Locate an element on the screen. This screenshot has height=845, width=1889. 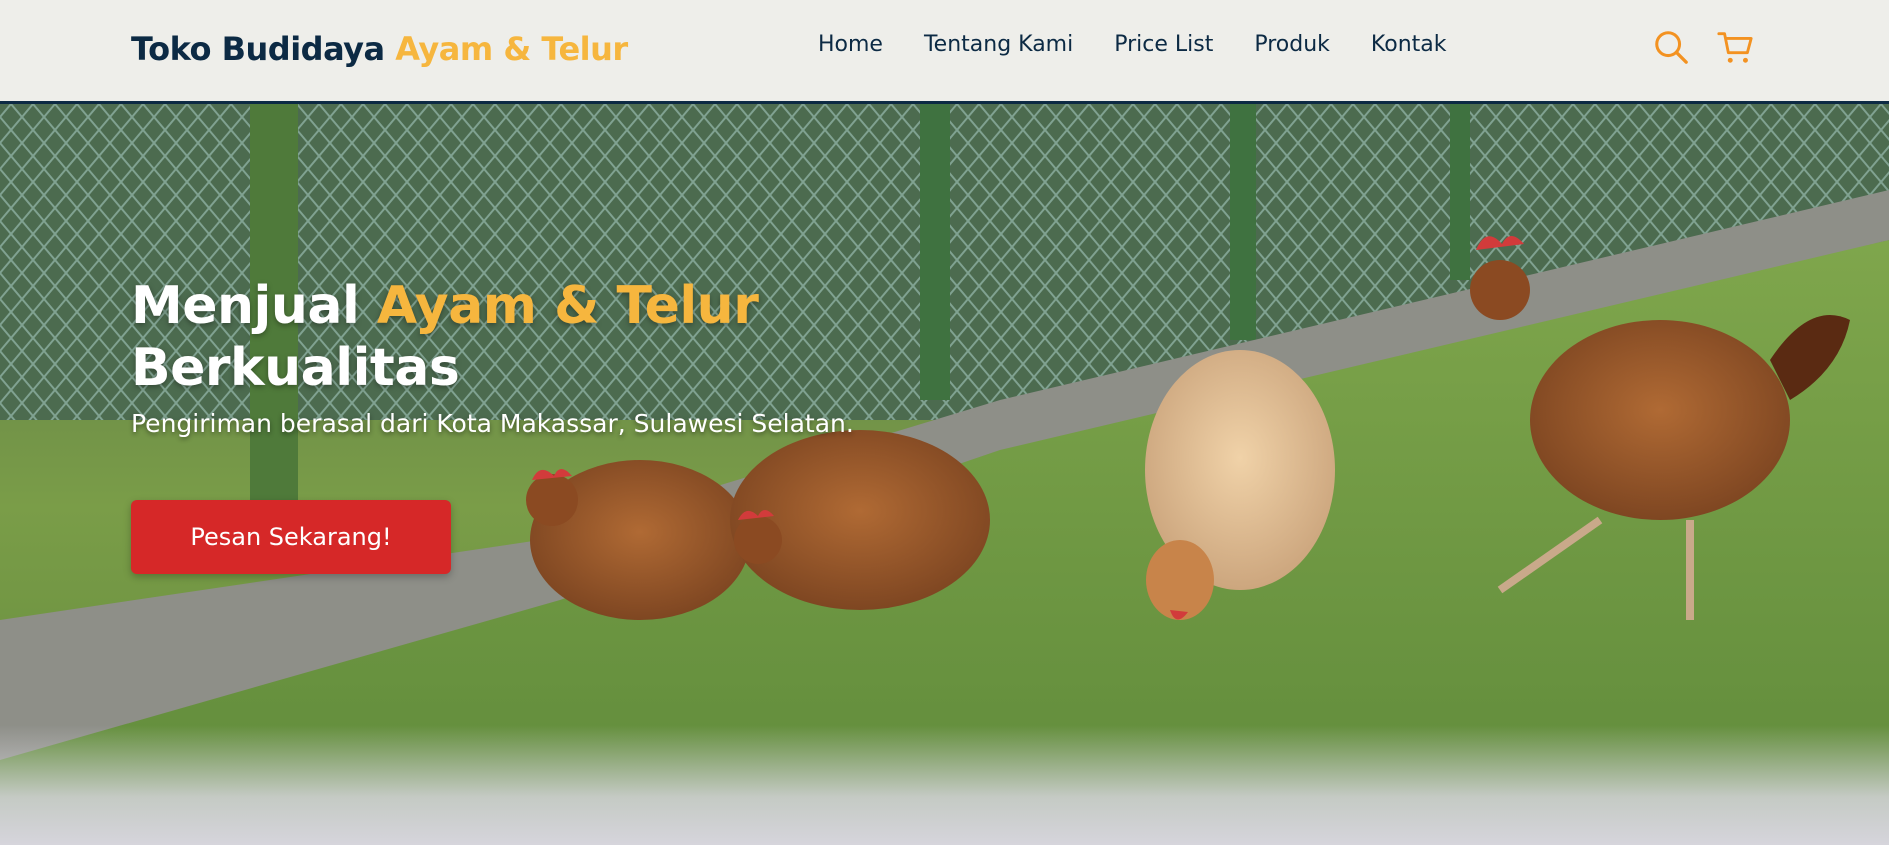
hero-title-line2: Berkualitas is located at coordinates (295, 368).